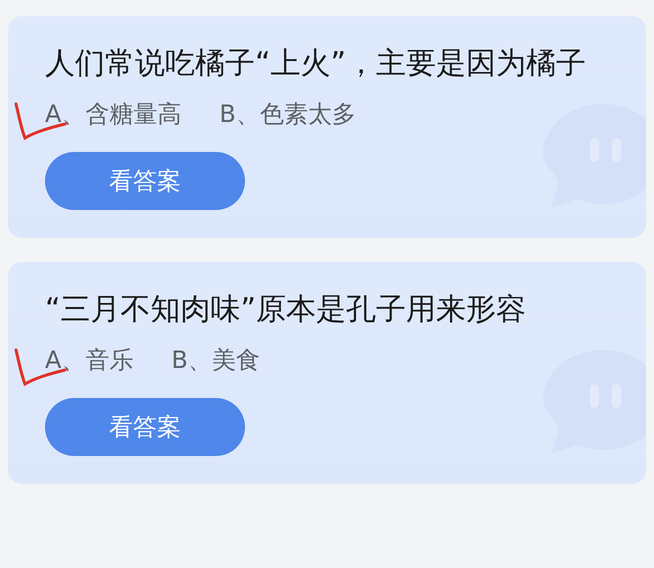 This screenshot has height=568, width=654. Describe the element at coordinates (316, 64) in the screenshot. I see `question-text: 人们常说吃橘子“上火”，主要是因为橘子` at that location.